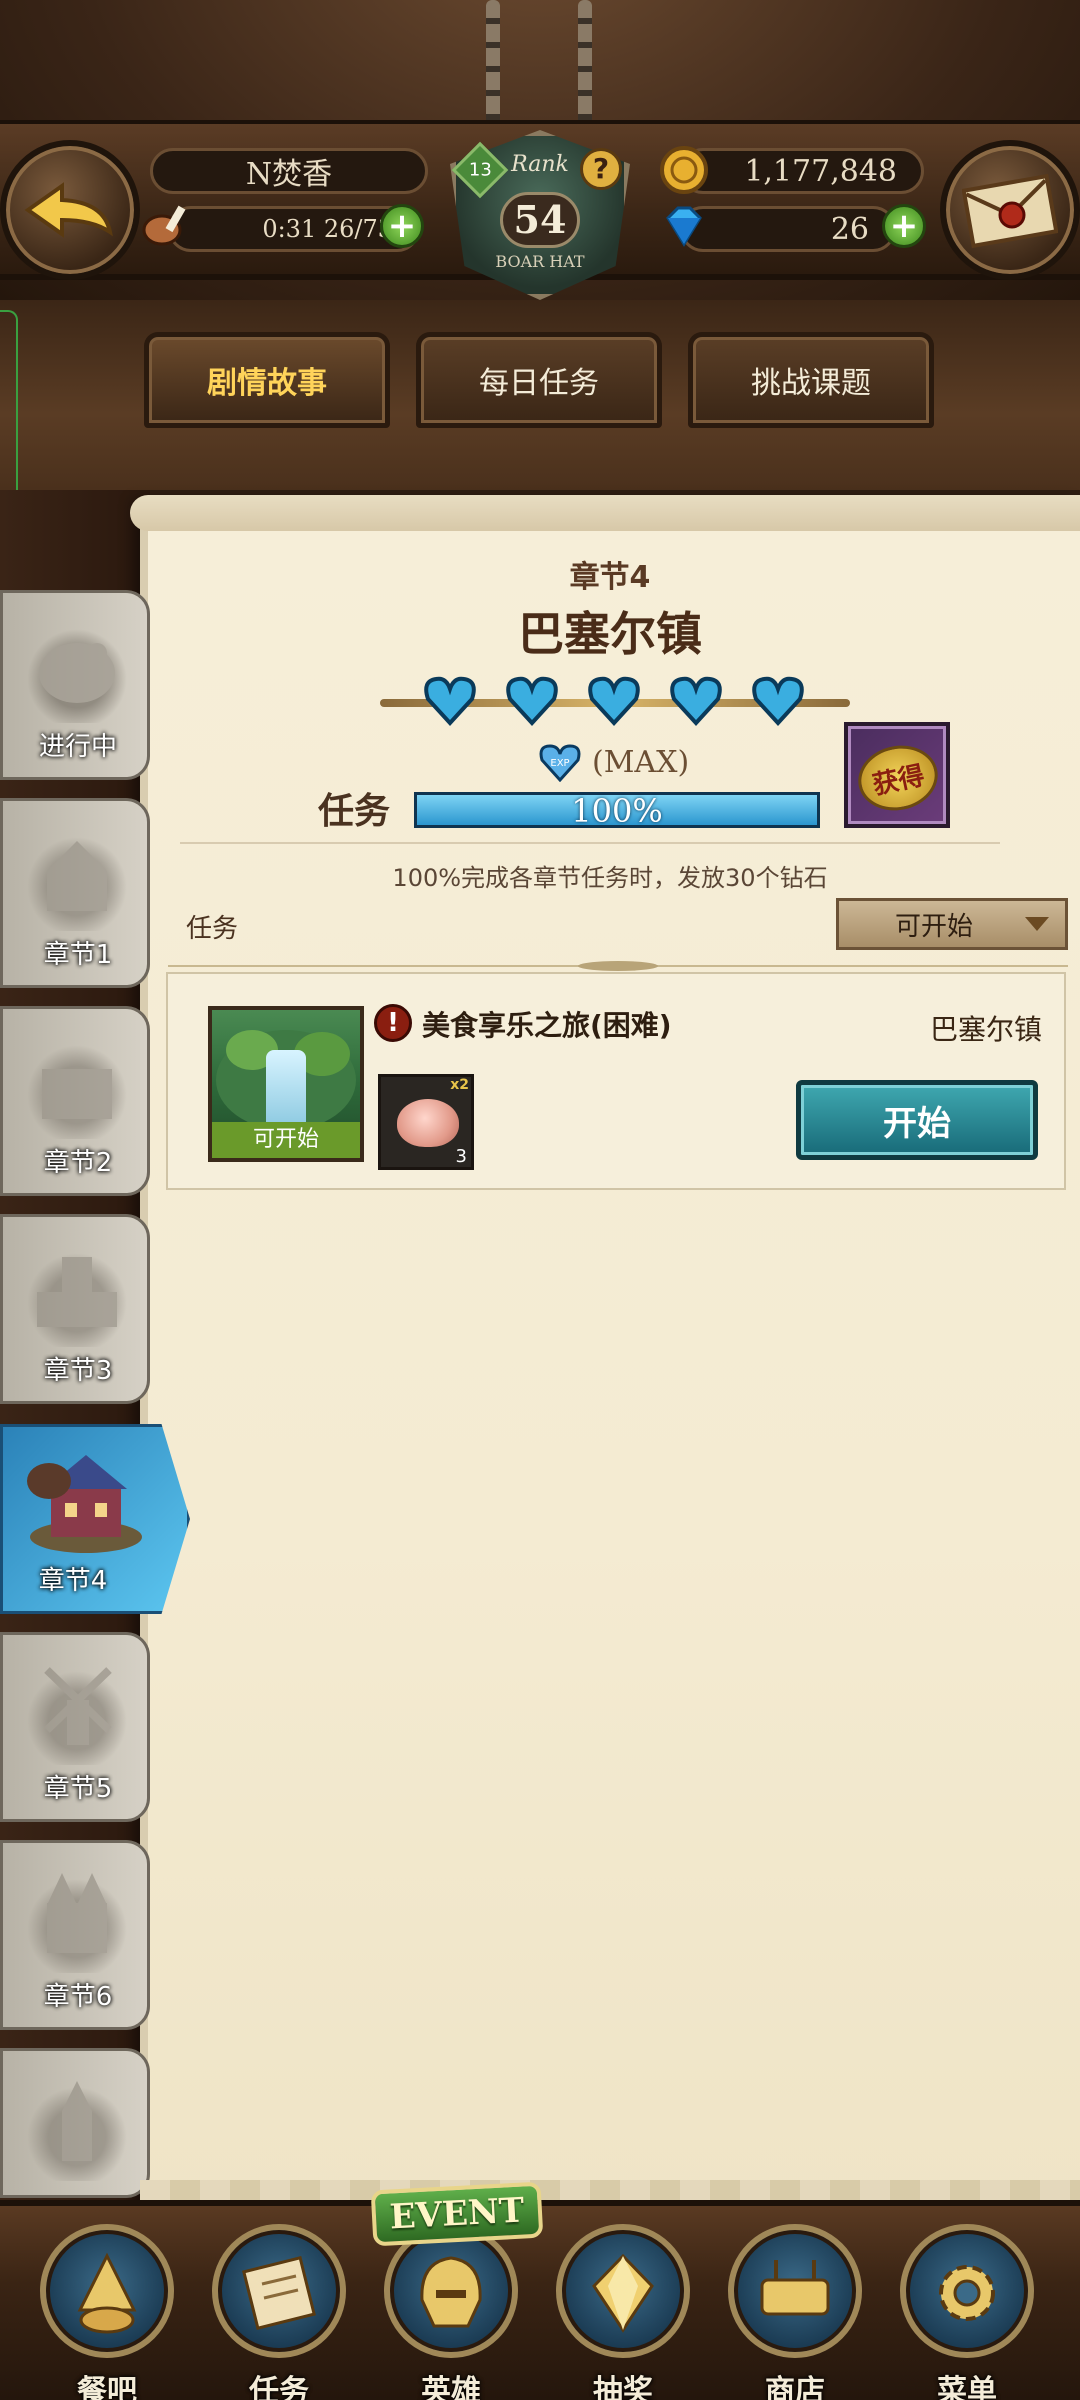 The height and width of the screenshot is (2400, 1080). I want to click on nav-shop: 商店, so click(795, 2312).